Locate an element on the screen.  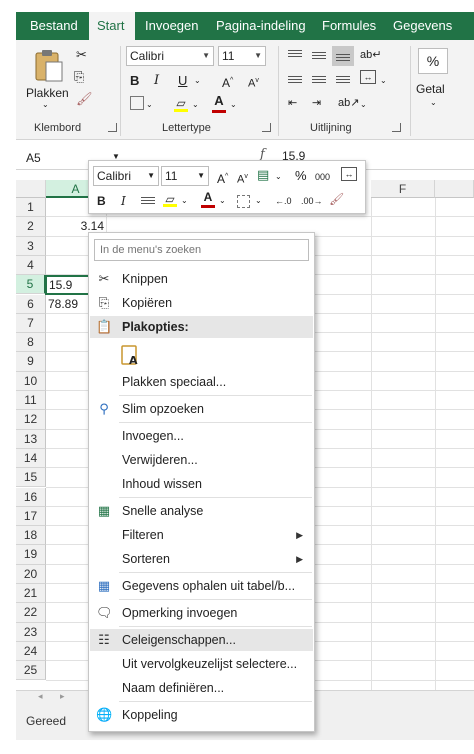
tab-bestand: Bestand is located at coordinates (54, 26).